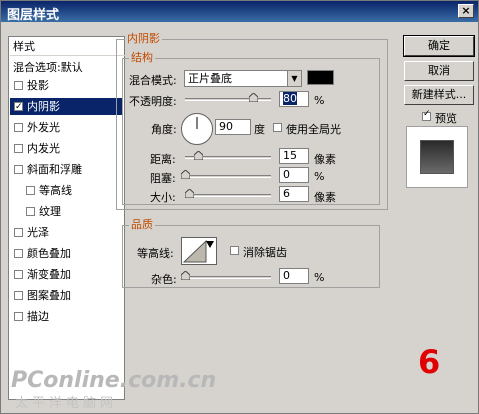 Image resolution: width=479 pixels, height=414 pixels. What do you see at coordinates (55, 190) in the screenshot?
I see `style-item-label: 等高线` at bounding box center [55, 190].